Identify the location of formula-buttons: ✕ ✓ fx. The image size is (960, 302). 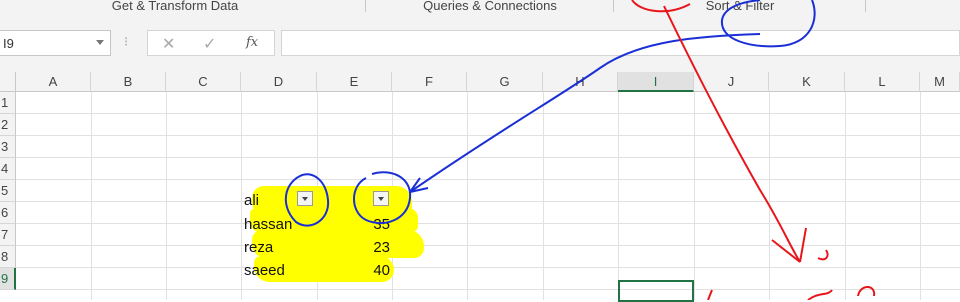
(211, 43).